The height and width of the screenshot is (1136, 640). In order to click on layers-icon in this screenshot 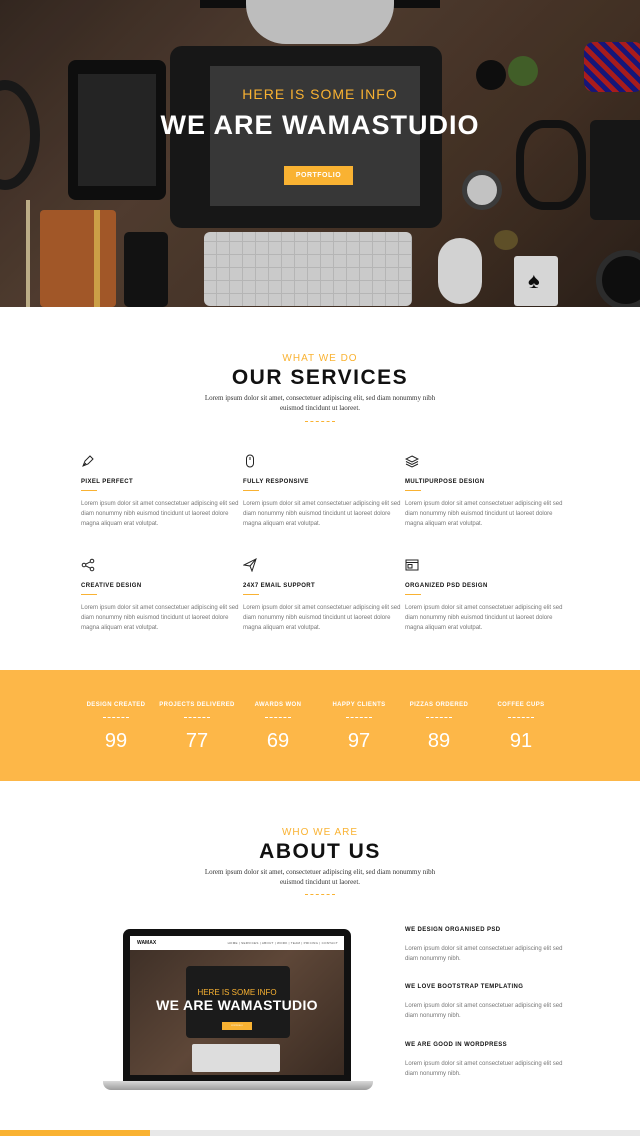, I will do `click(412, 461)`.